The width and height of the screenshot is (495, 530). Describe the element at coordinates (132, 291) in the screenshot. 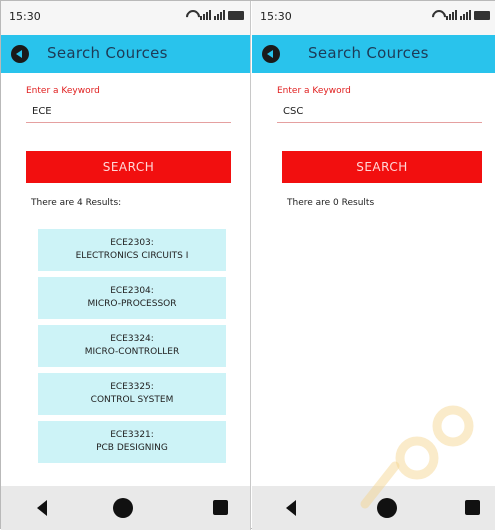

I see `course-code: ECE2304:` at that location.